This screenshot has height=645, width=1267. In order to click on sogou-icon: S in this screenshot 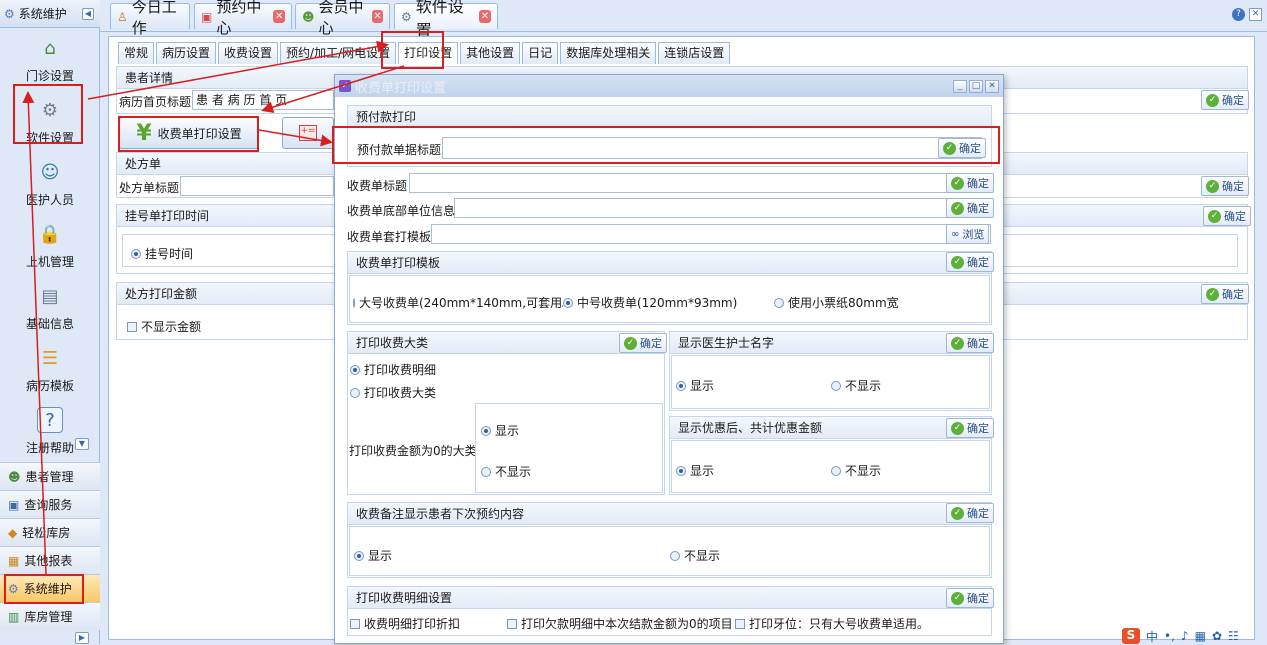, I will do `click(1131, 636)`.